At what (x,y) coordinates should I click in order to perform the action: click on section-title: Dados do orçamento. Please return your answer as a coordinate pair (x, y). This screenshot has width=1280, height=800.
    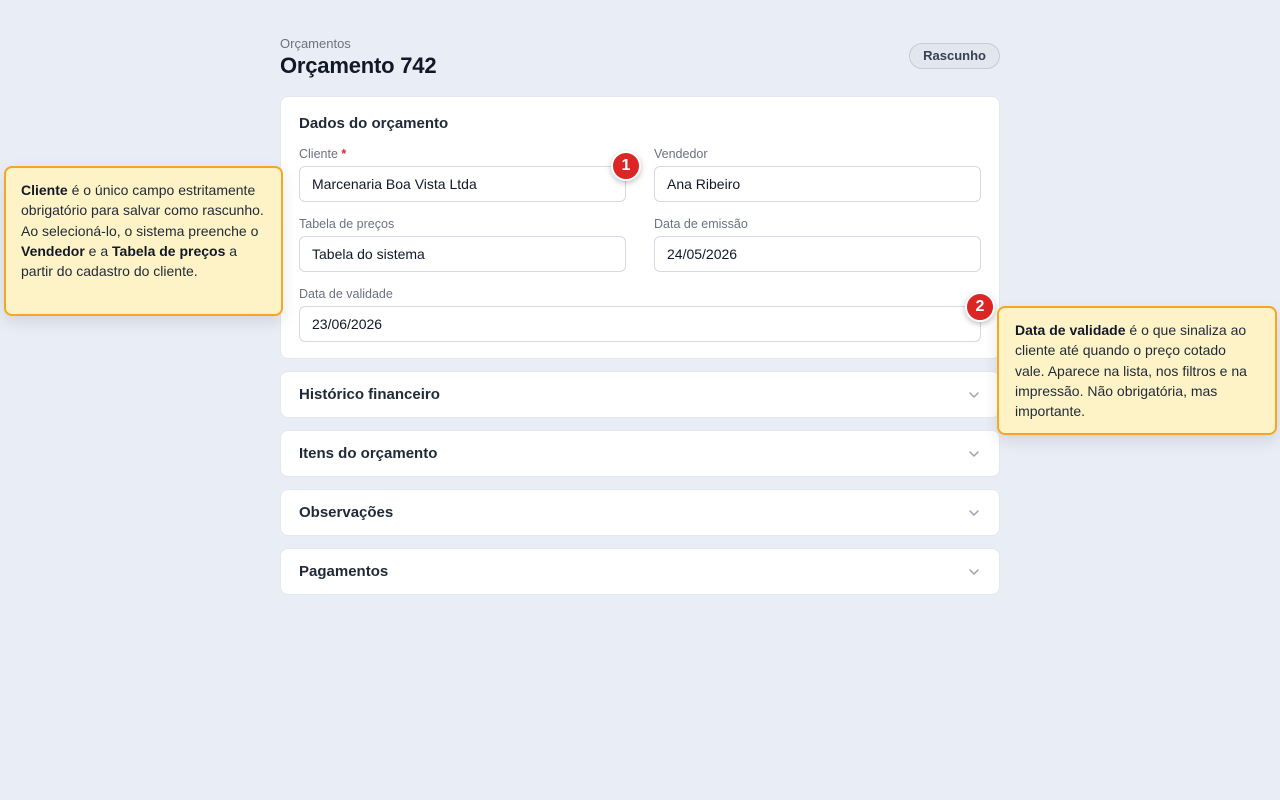
    Looking at the image, I should click on (374, 123).